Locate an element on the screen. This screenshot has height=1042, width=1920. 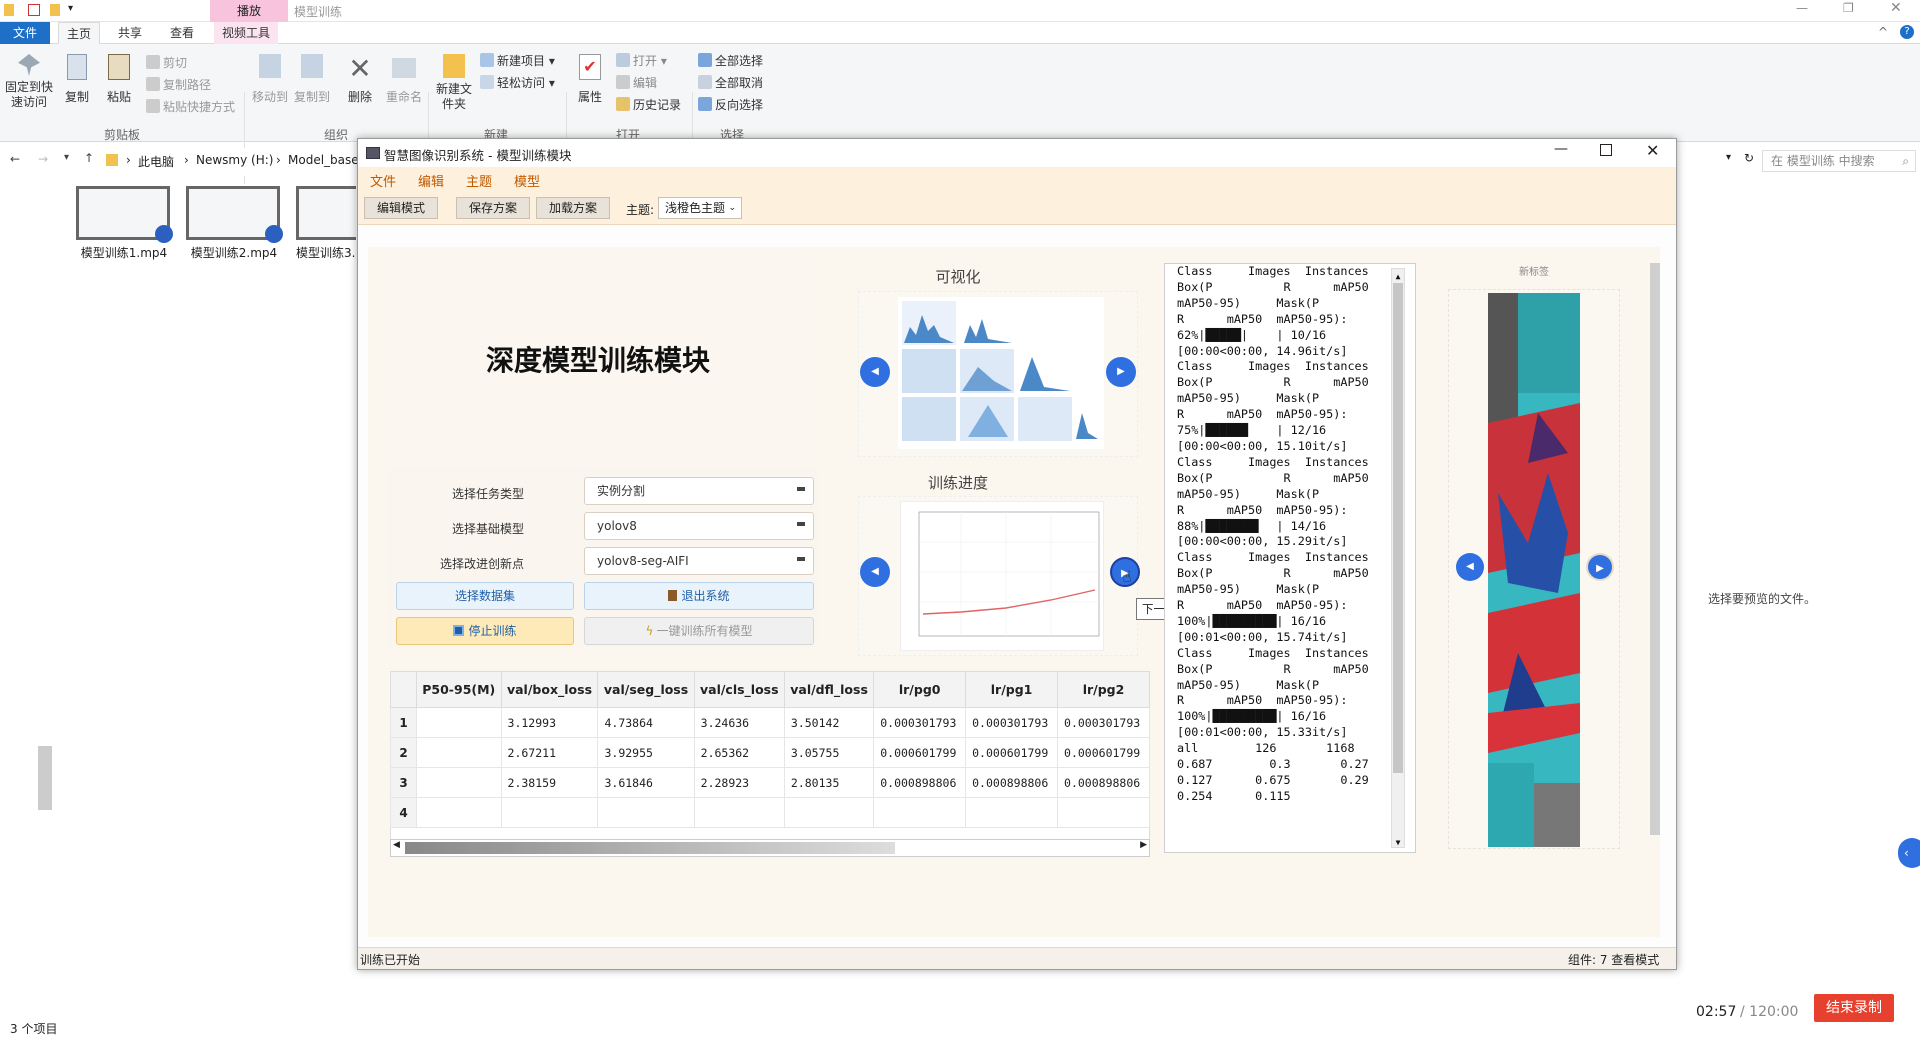
tab-home: 主页 is located at coordinates (79, 33).